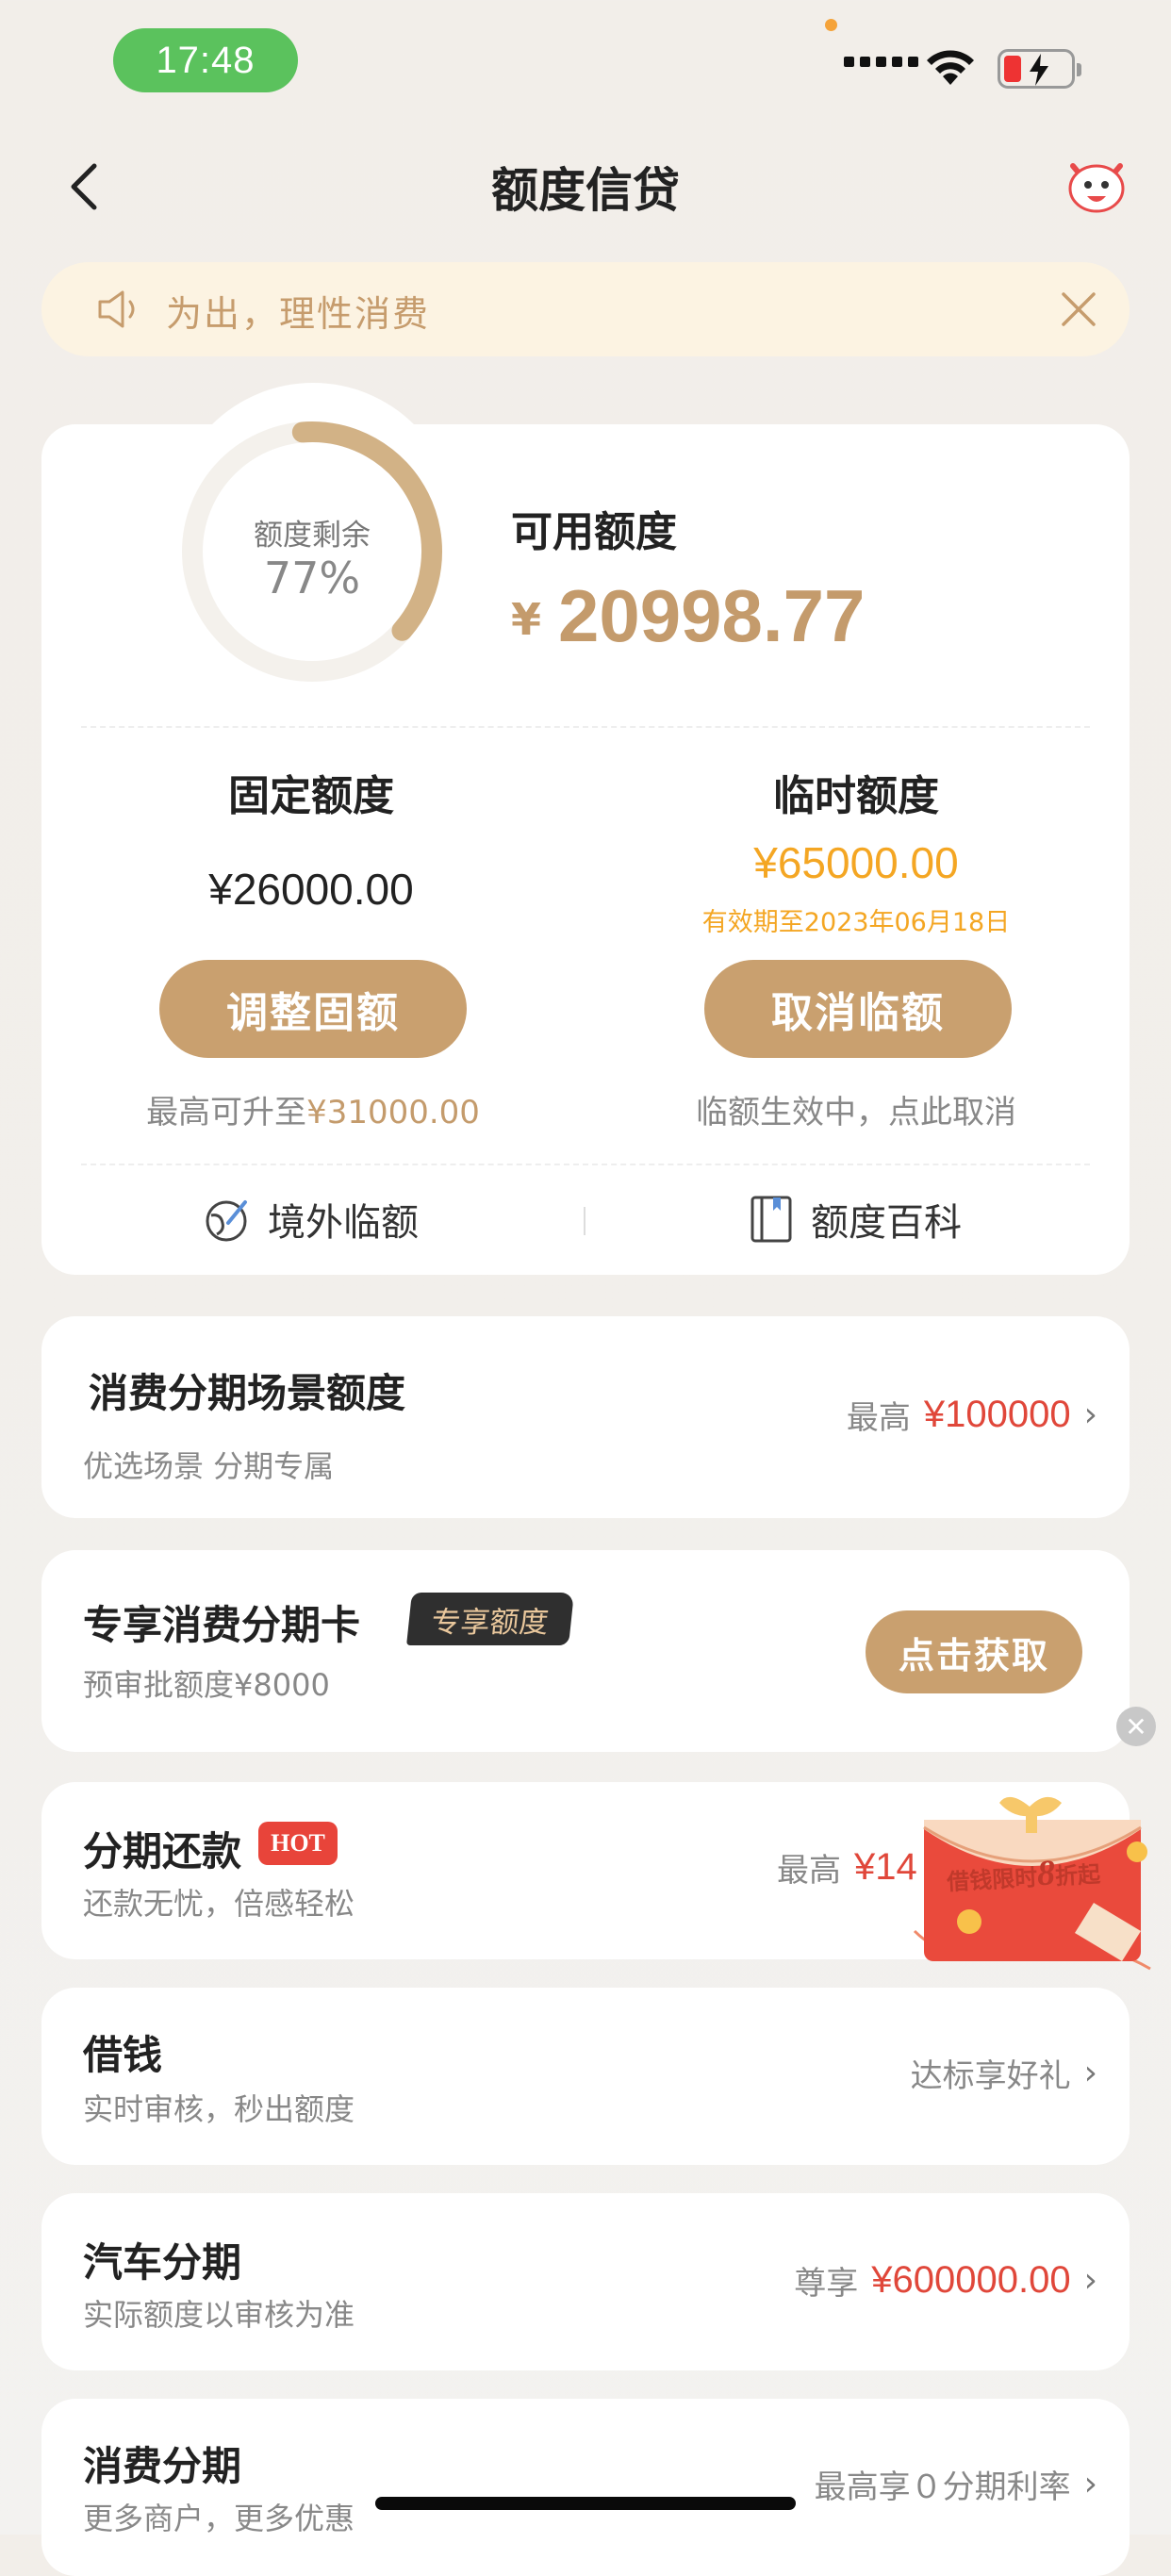 This screenshot has height=2576, width=1171. Describe the element at coordinates (585, 309) in the screenshot. I see `notice-banner: 为出，理性消费` at that location.